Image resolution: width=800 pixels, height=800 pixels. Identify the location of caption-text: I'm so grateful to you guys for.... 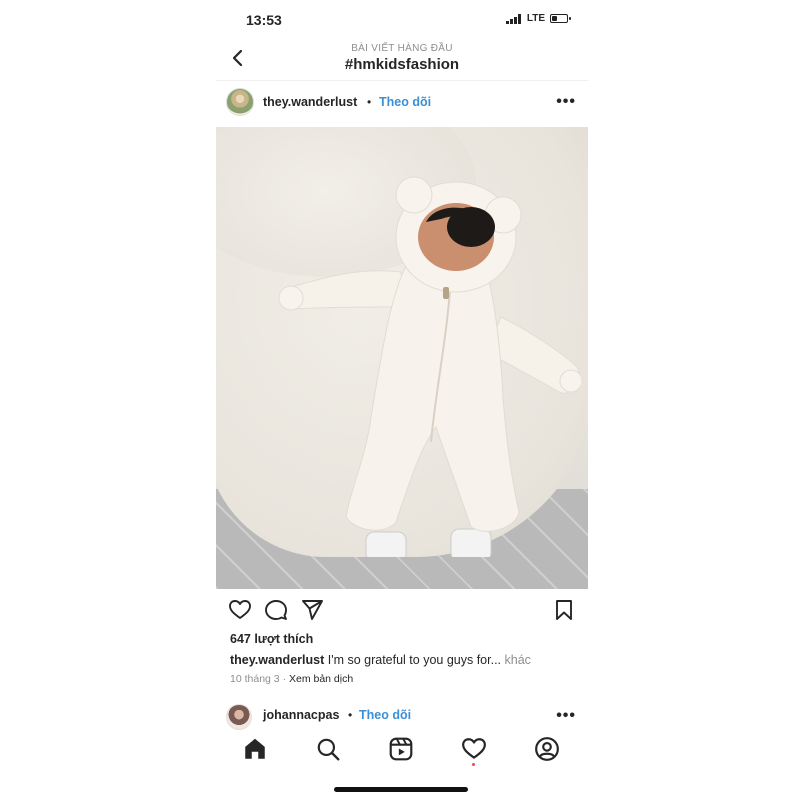
(414, 660).